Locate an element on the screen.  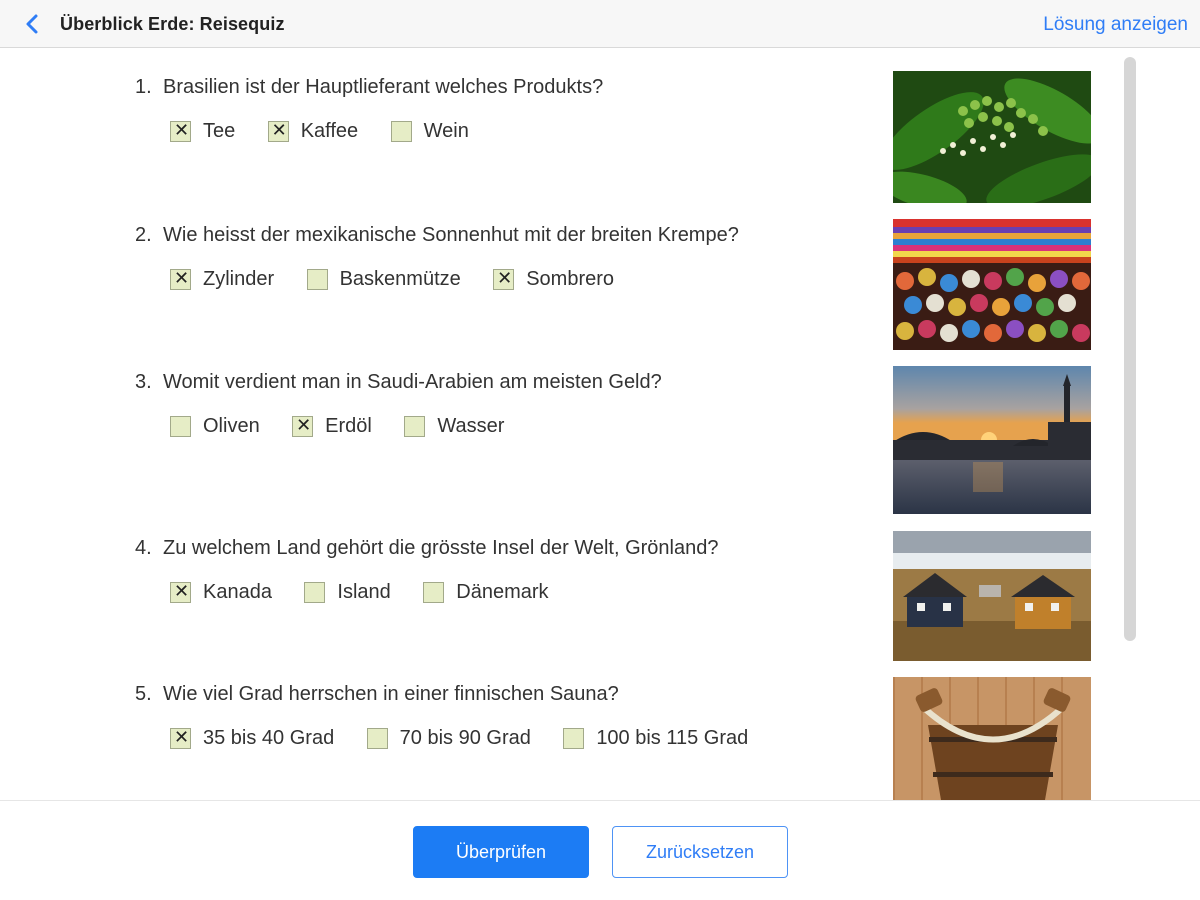
option-kanada: Kanada is located at coordinates (221, 592).